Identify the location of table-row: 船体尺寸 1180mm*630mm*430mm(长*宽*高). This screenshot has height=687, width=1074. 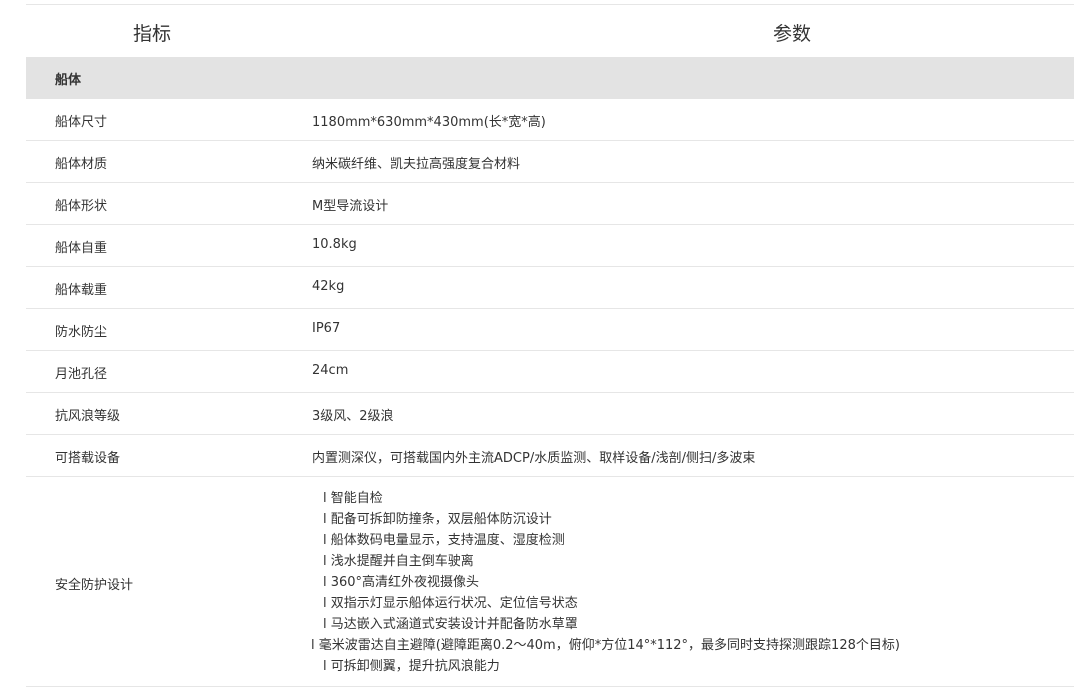
(550, 120).